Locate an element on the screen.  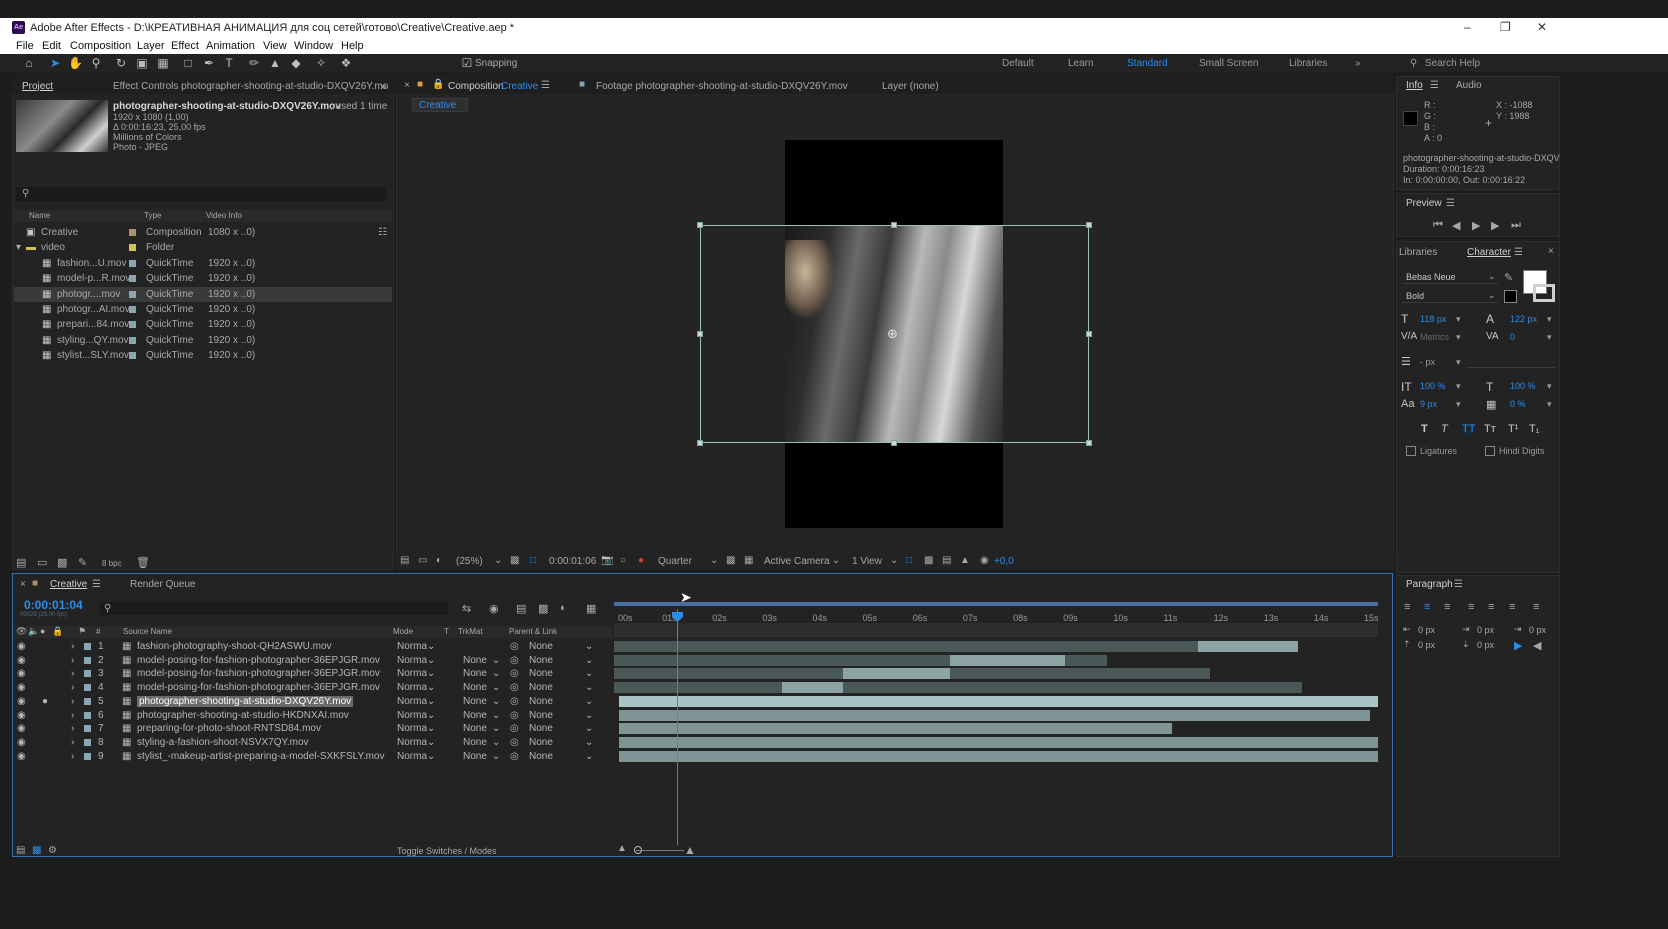
column-name: Name is located at coordinates (39, 215).